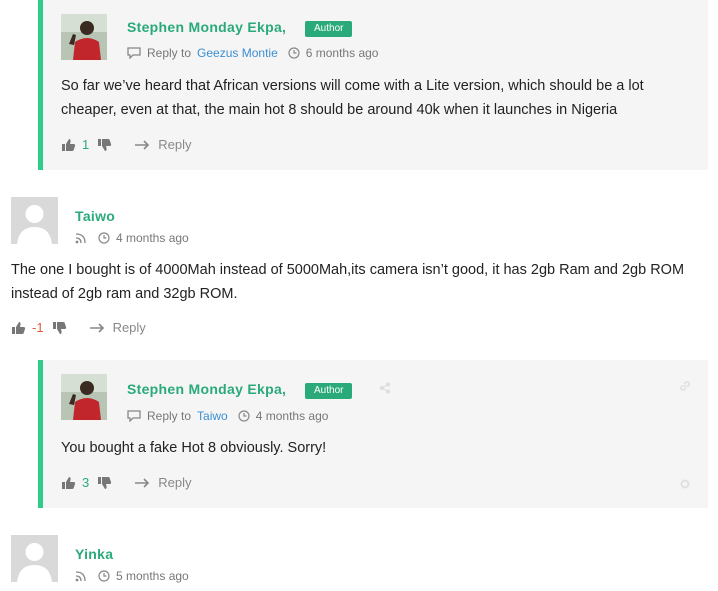  Describe the element at coordinates (685, 386) in the screenshot. I see `link-icon` at that location.